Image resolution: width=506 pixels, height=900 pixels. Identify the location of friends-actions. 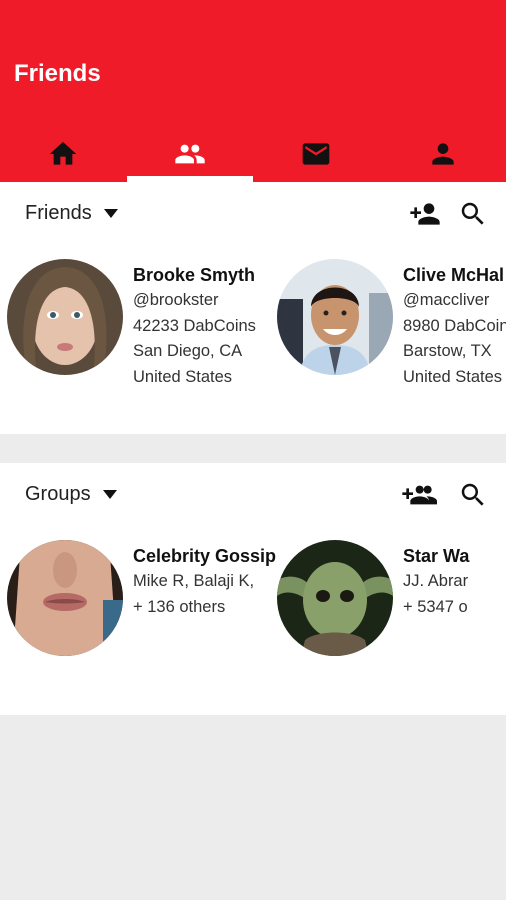
(448, 214).